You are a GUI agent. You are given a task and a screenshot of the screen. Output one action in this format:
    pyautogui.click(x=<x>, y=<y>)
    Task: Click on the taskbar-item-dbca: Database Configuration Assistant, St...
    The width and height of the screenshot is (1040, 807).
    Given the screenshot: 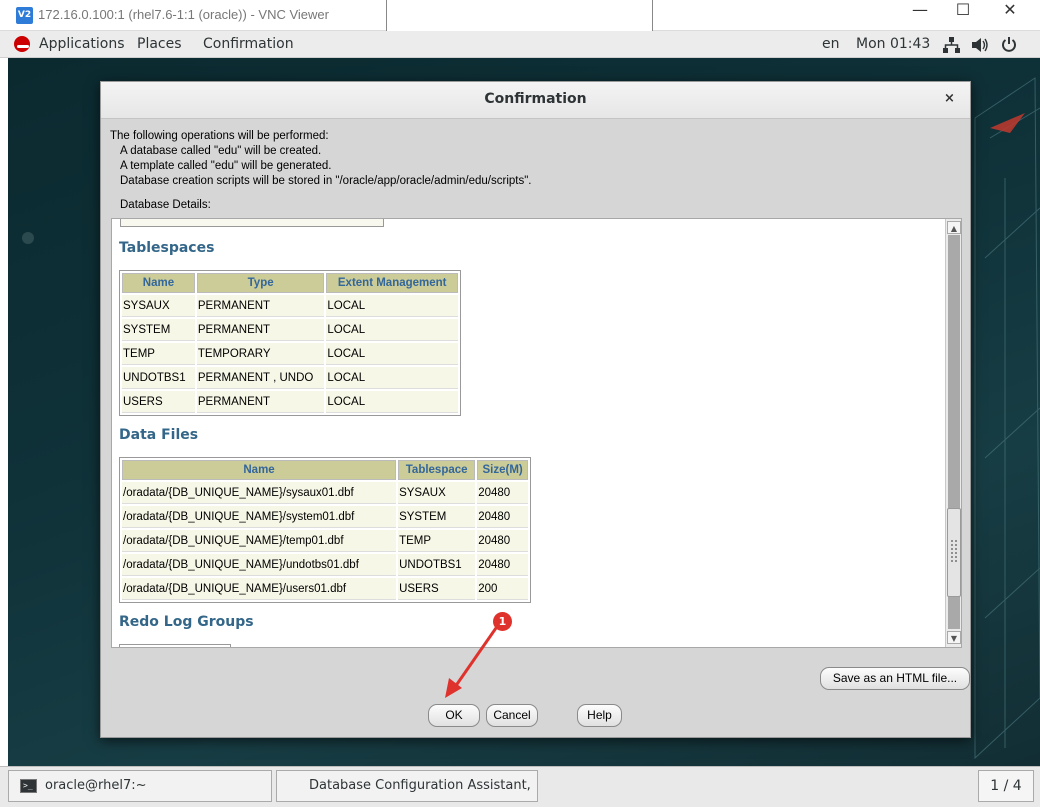 What is the action you would take?
    pyautogui.click(x=407, y=786)
    